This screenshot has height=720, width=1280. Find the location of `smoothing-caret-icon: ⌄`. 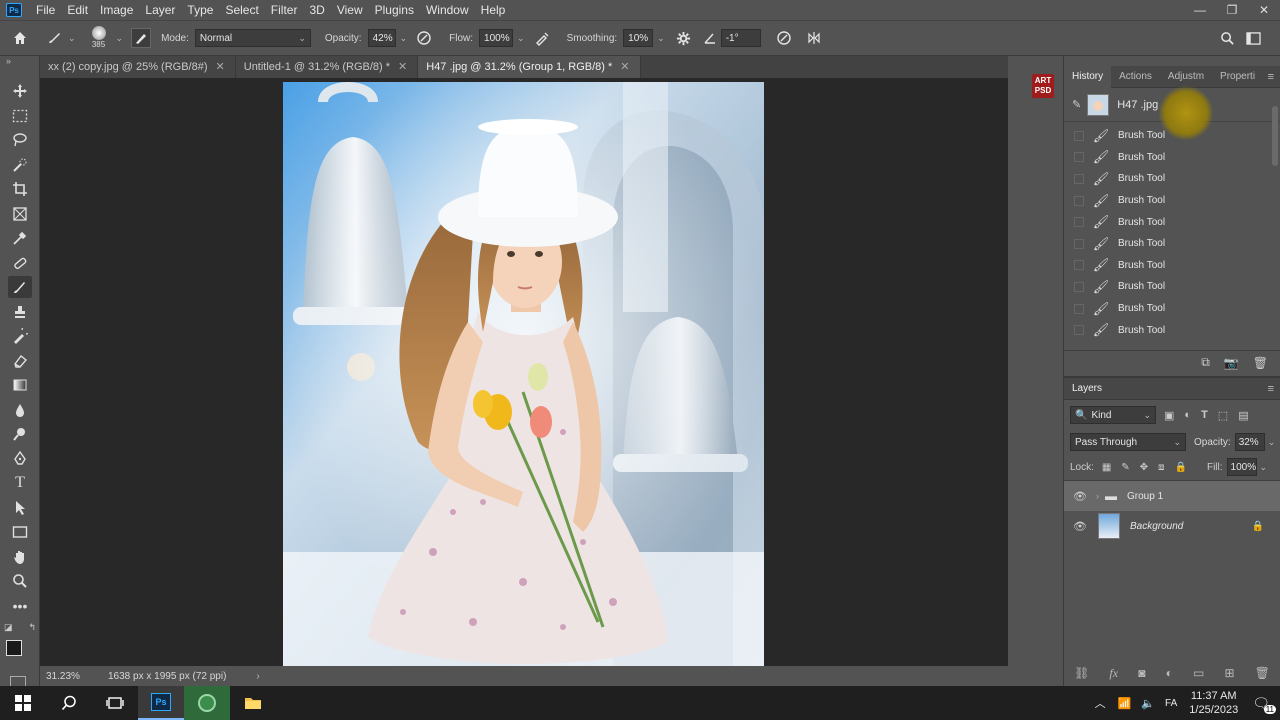

smoothing-caret-icon: ⌄ is located at coordinates (661, 38).